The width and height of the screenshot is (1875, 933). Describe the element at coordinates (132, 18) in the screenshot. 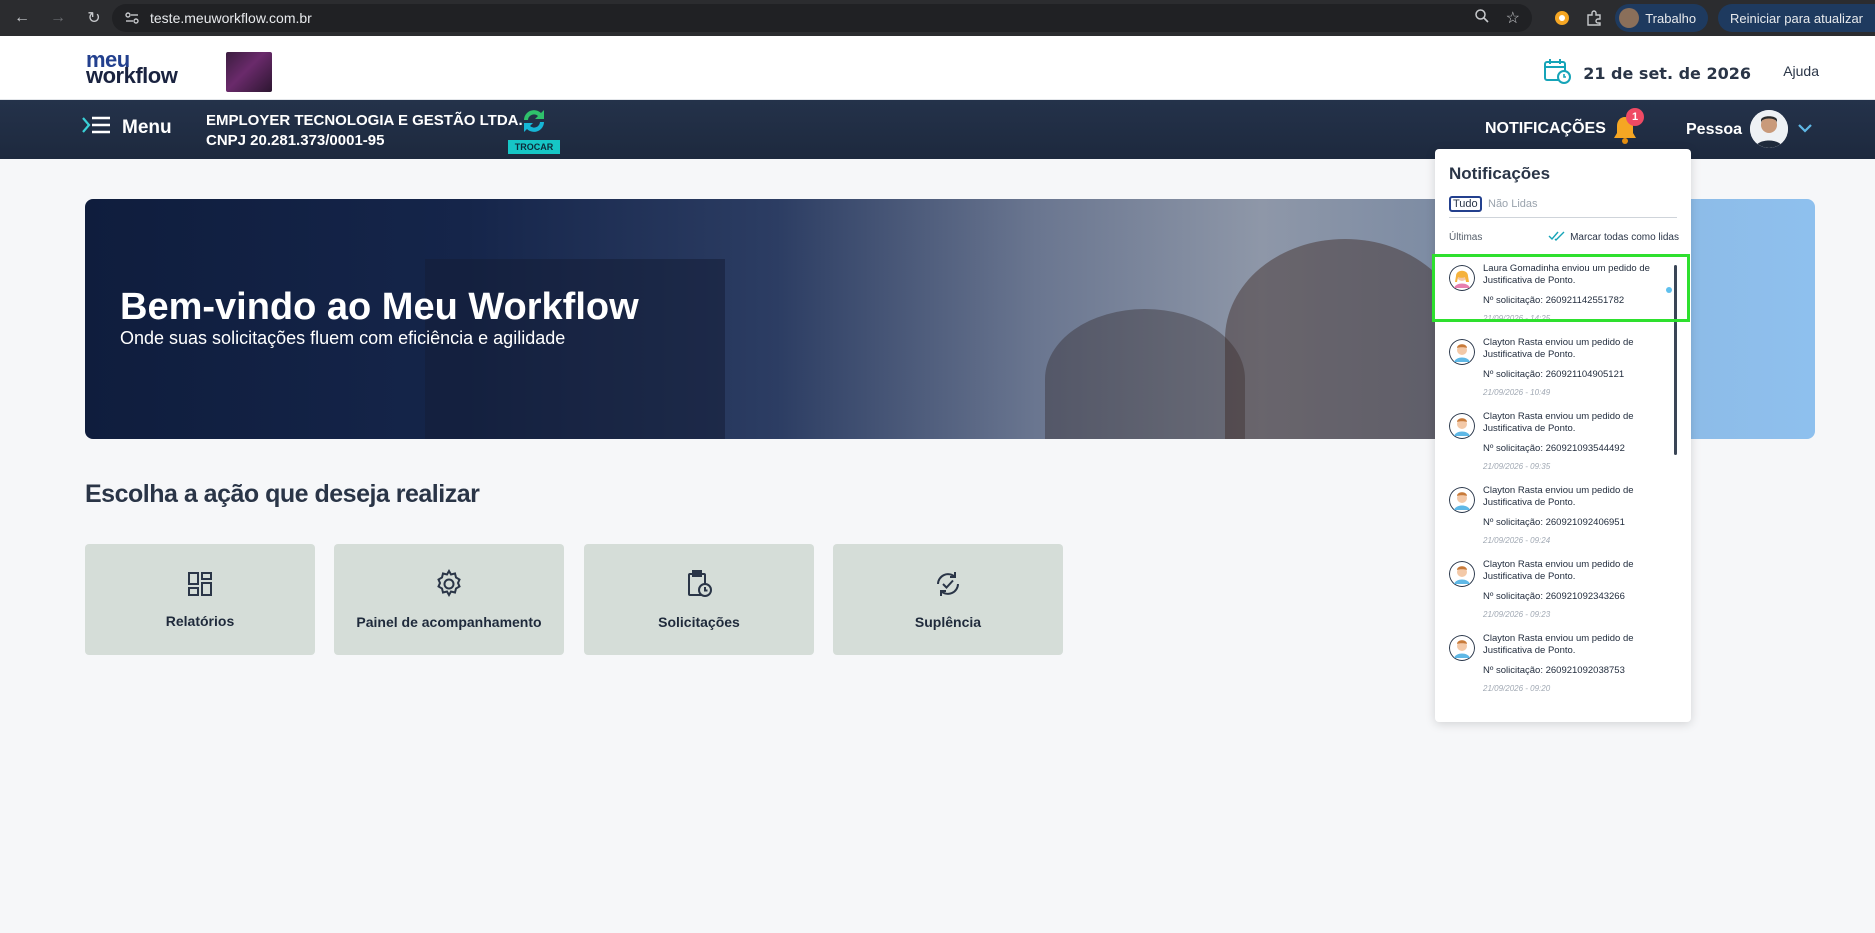

I see `site-settings-icon` at that location.